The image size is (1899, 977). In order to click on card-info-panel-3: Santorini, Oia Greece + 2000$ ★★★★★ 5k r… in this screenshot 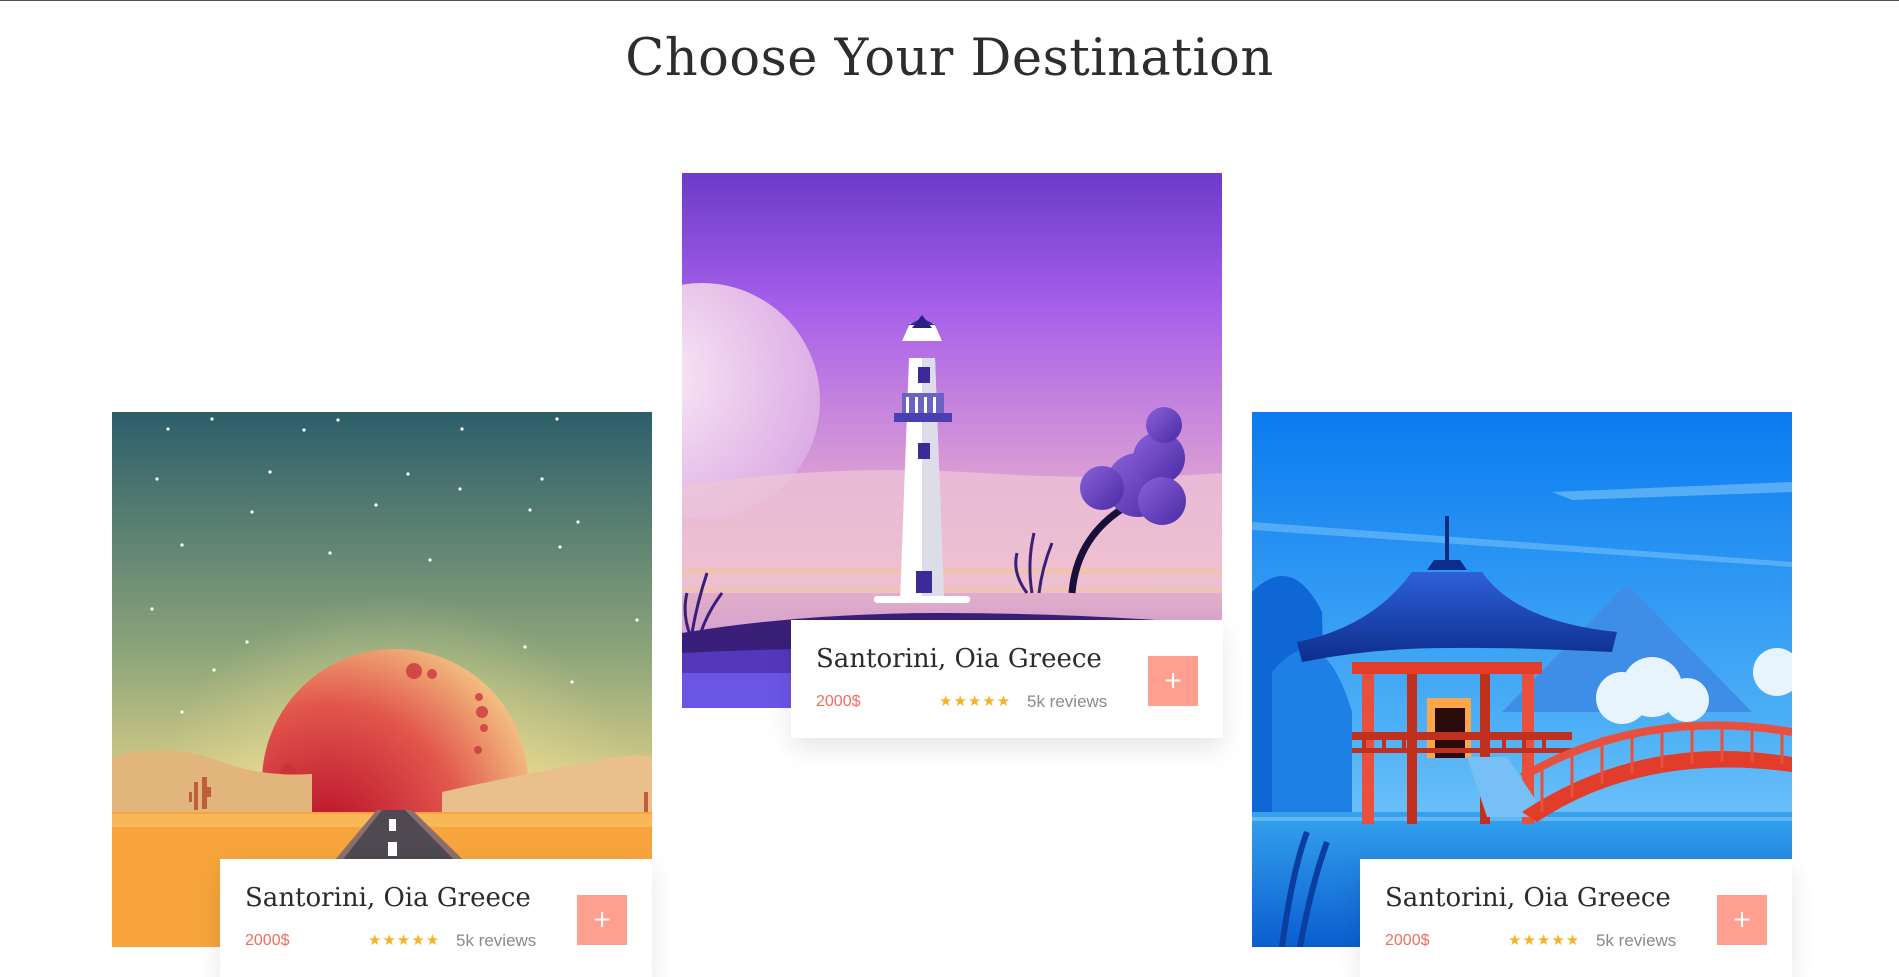, I will do `click(1576, 918)`.